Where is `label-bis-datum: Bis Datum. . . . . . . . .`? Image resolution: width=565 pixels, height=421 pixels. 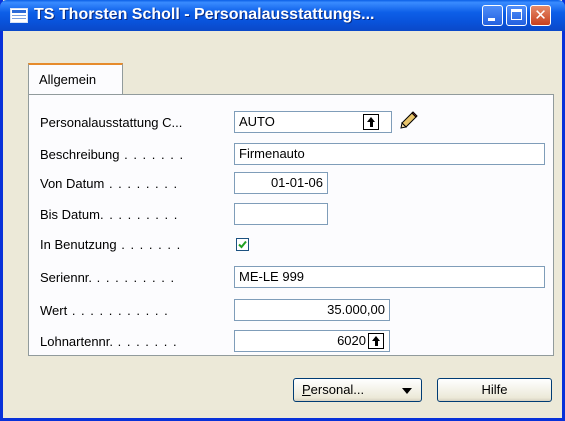 label-bis-datum: Bis Datum. . . . . . . . . is located at coordinates (109, 218).